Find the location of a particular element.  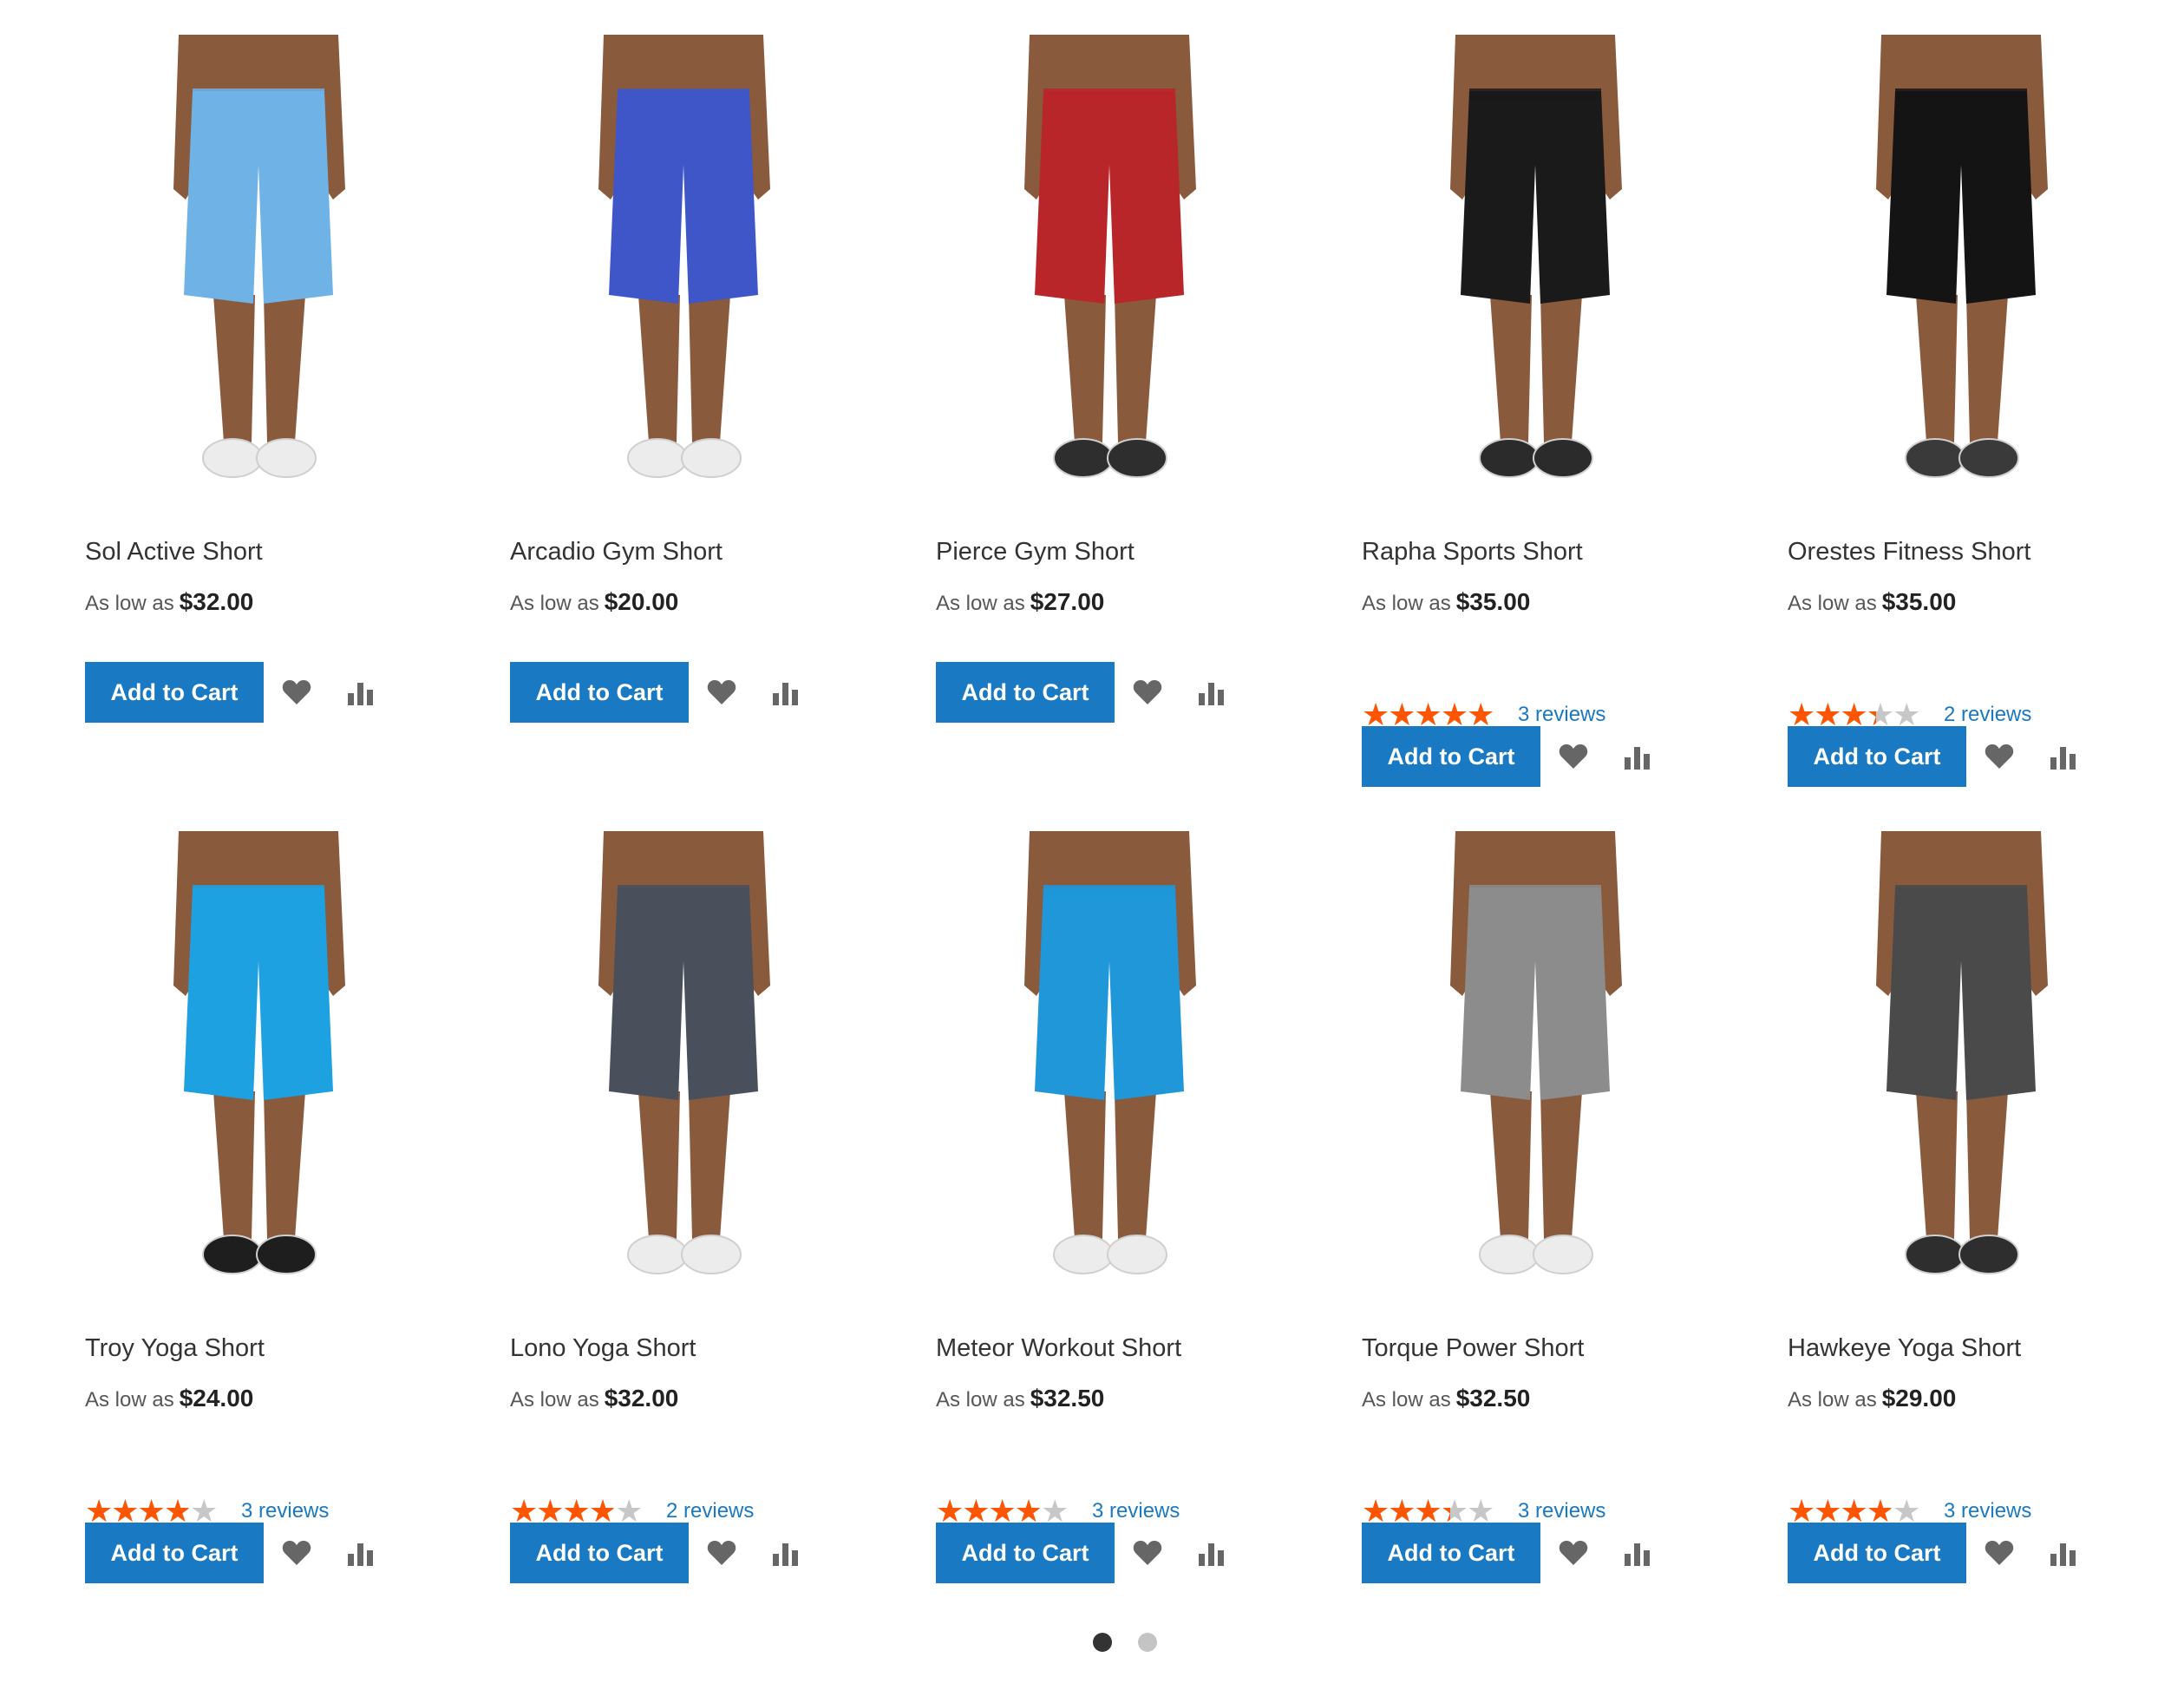

product-price: As low as $29.00 is located at coordinates (1872, 1398).